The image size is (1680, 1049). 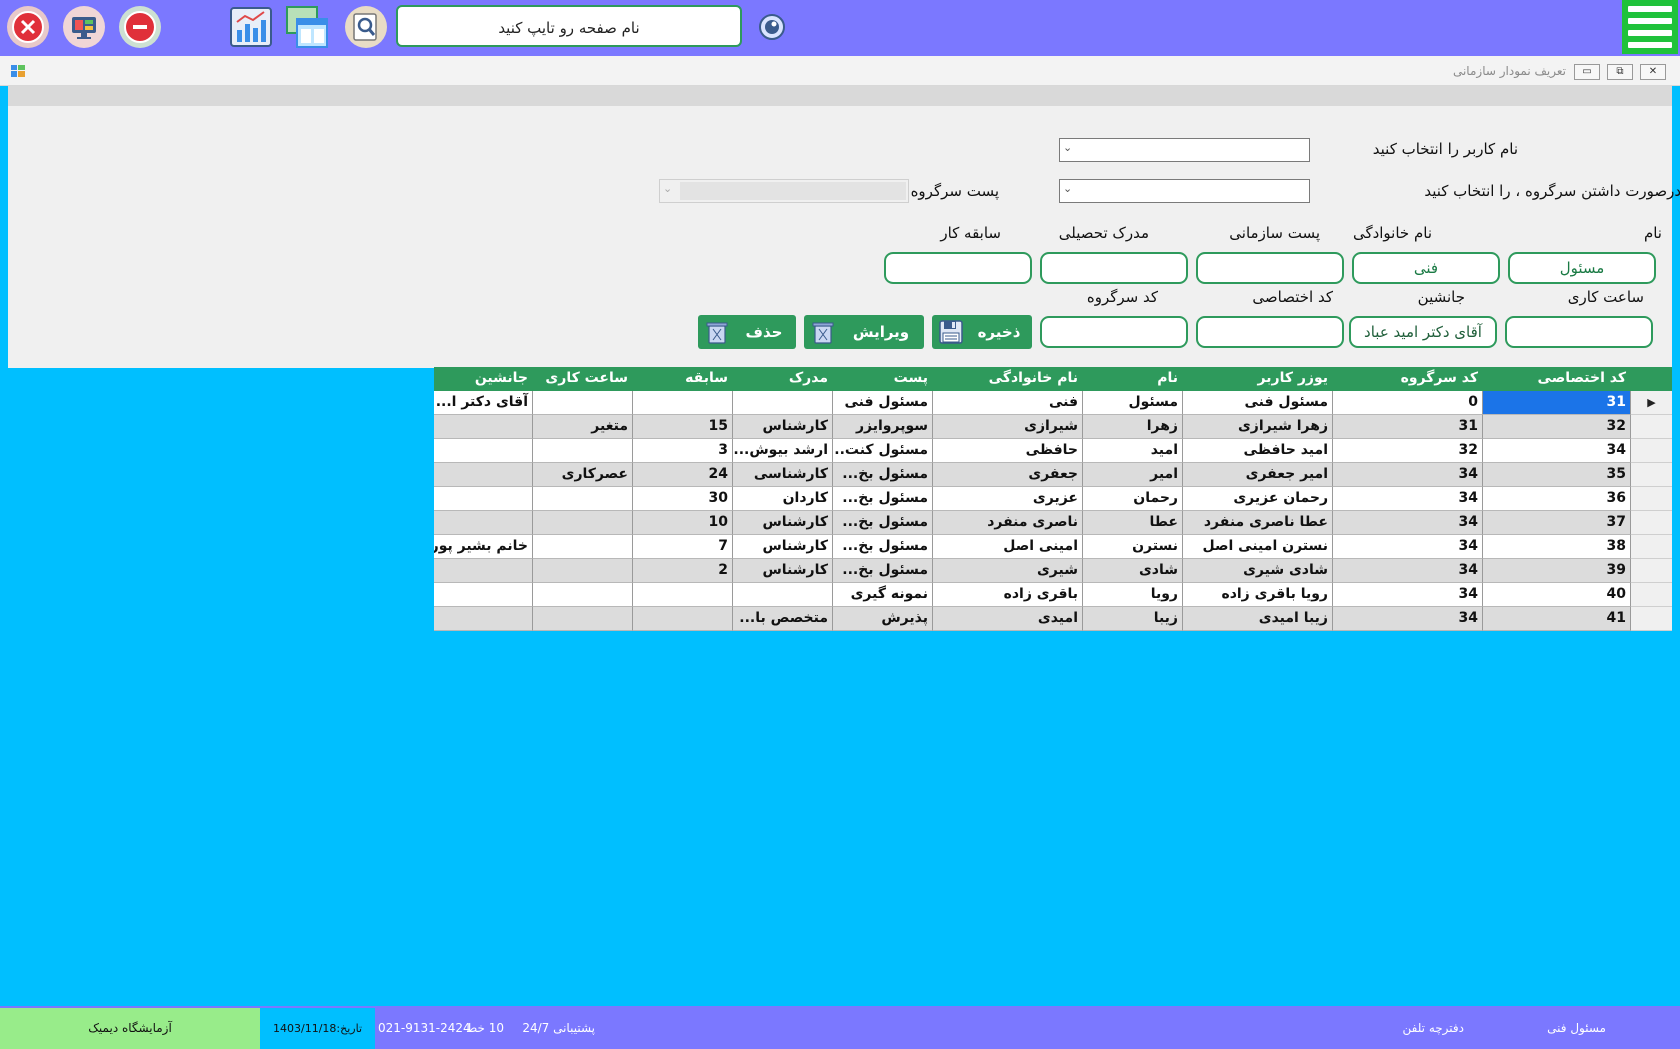 I want to click on close-app-button, so click(x=28, y=27).